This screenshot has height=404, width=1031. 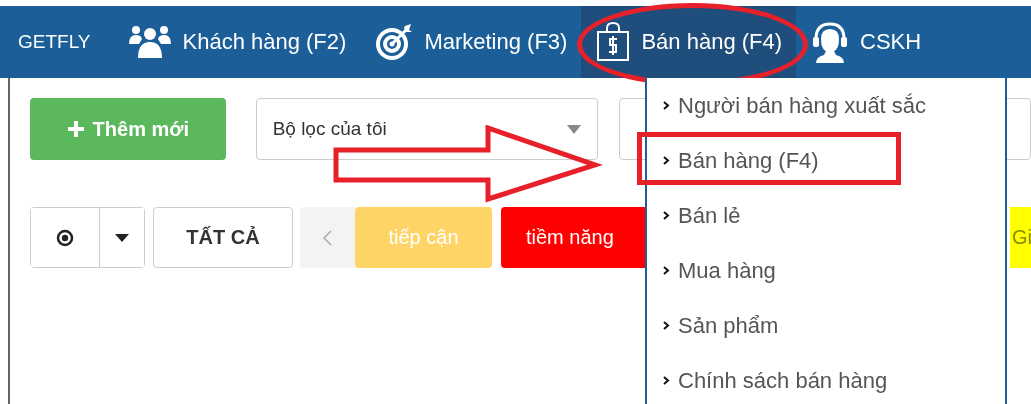 I want to click on nav-item: Khách hàng (F2), so click(x=236, y=42).